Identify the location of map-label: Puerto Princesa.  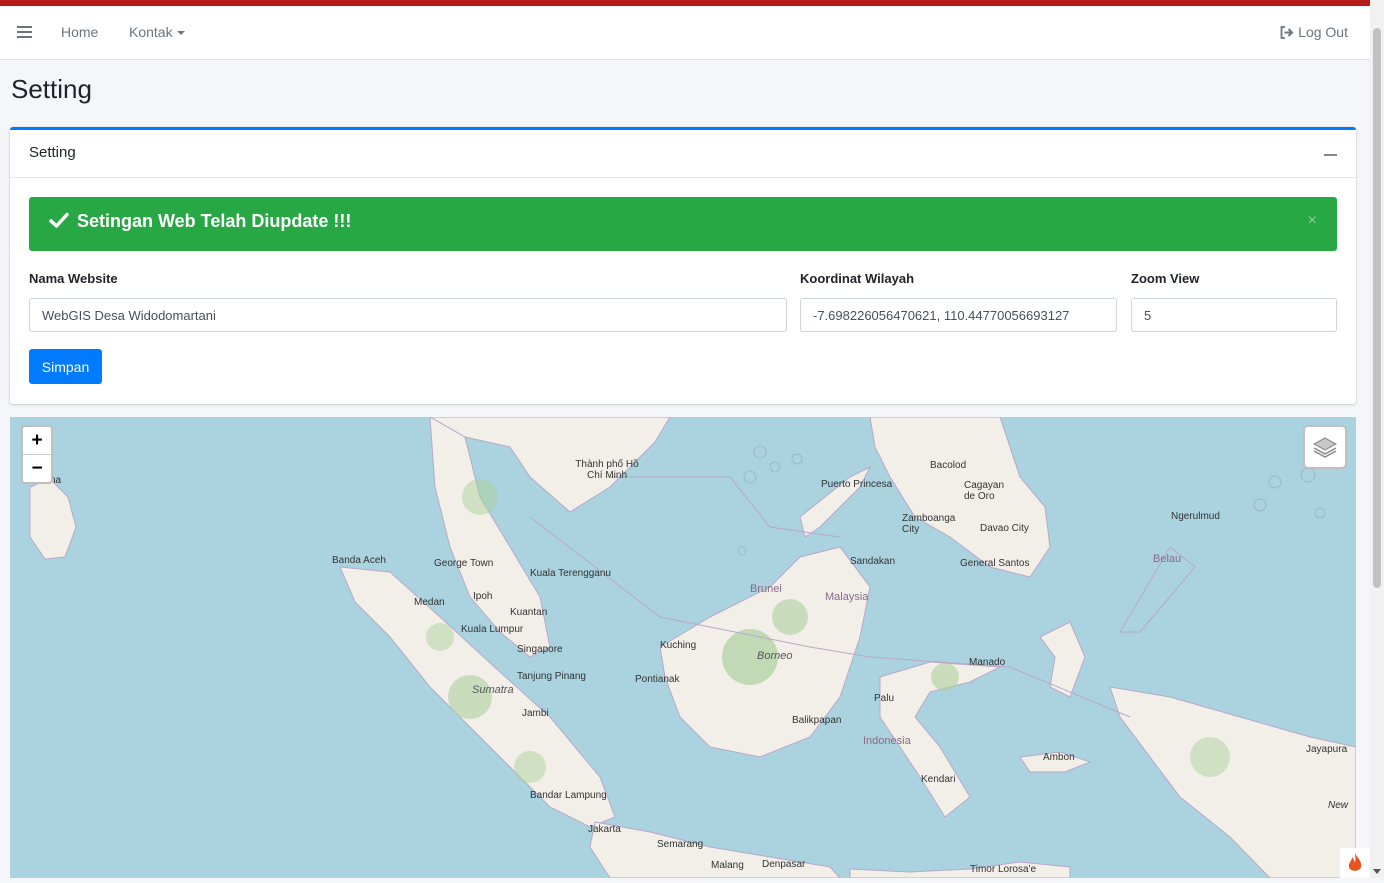
(857, 484).